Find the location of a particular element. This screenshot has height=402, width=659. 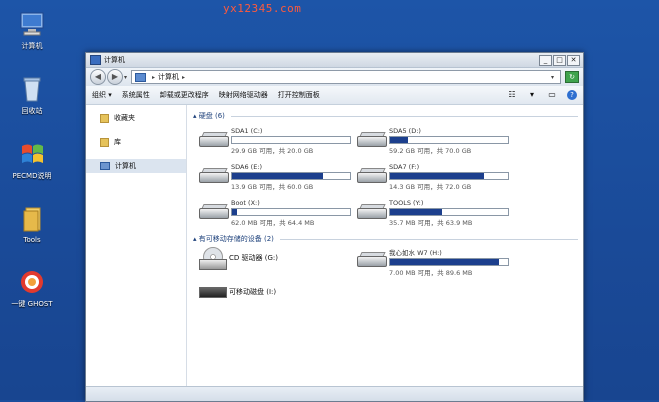

drive-item: Boot (X:) 62.0 MB 可用，共 64.4 MB is located at coordinates (279, 213).